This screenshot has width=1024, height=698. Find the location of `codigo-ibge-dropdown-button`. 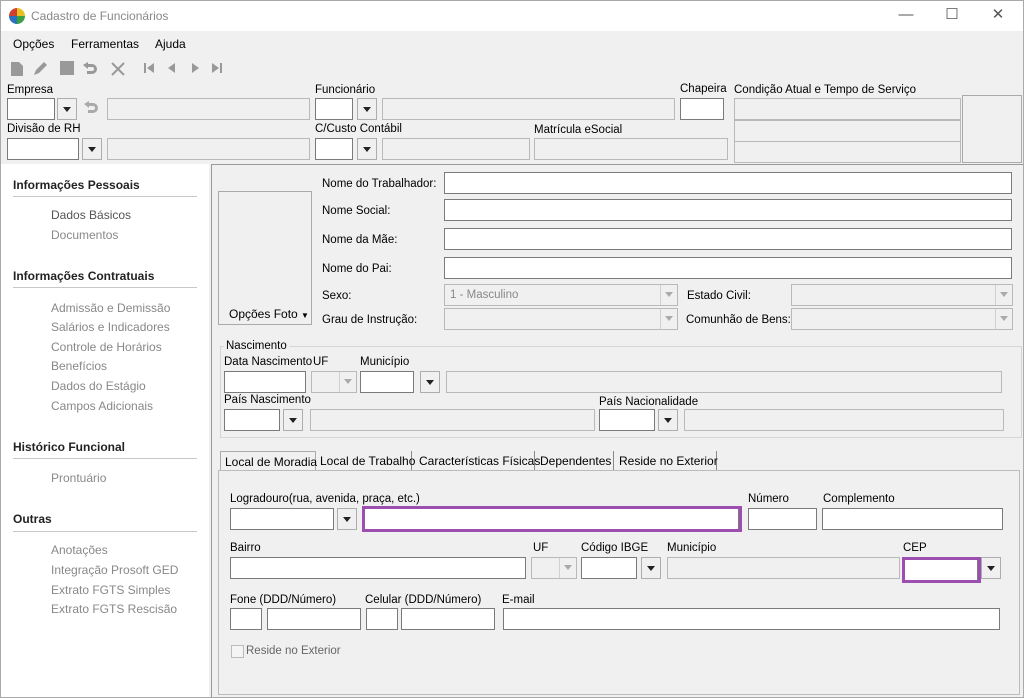

codigo-ibge-dropdown-button is located at coordinates (651, 568).